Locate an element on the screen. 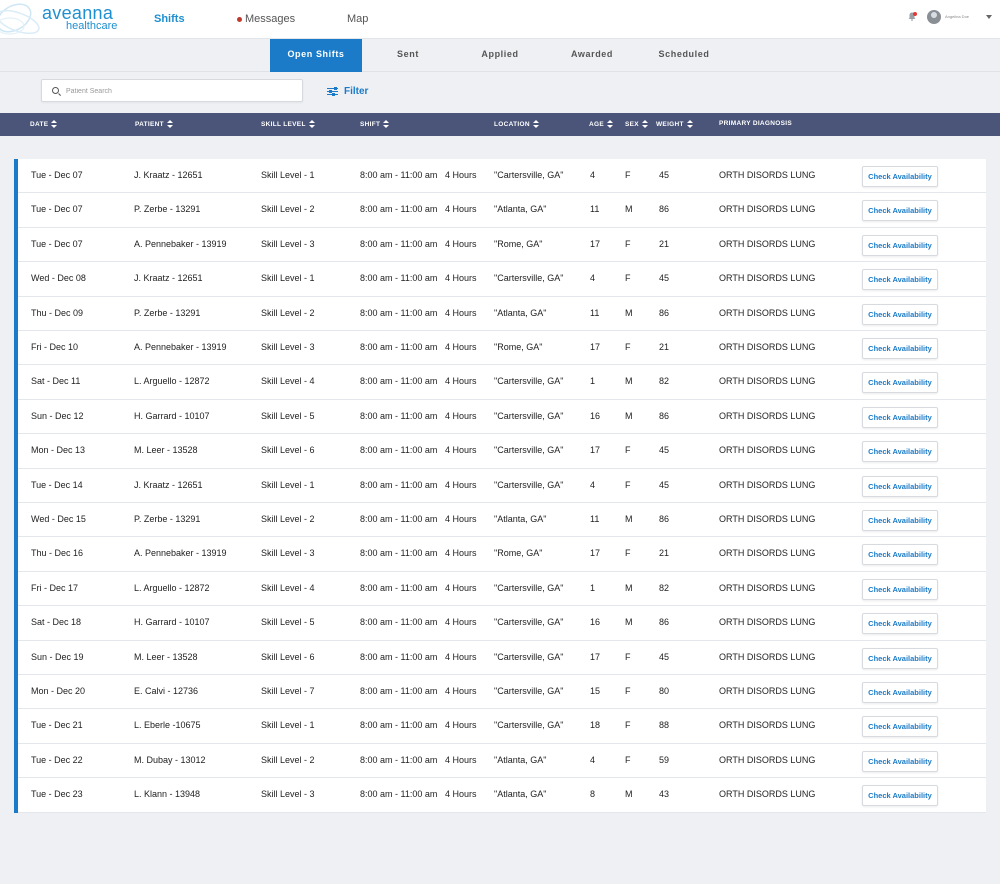  age-cell: 18 is located at coordinates (595, 725).